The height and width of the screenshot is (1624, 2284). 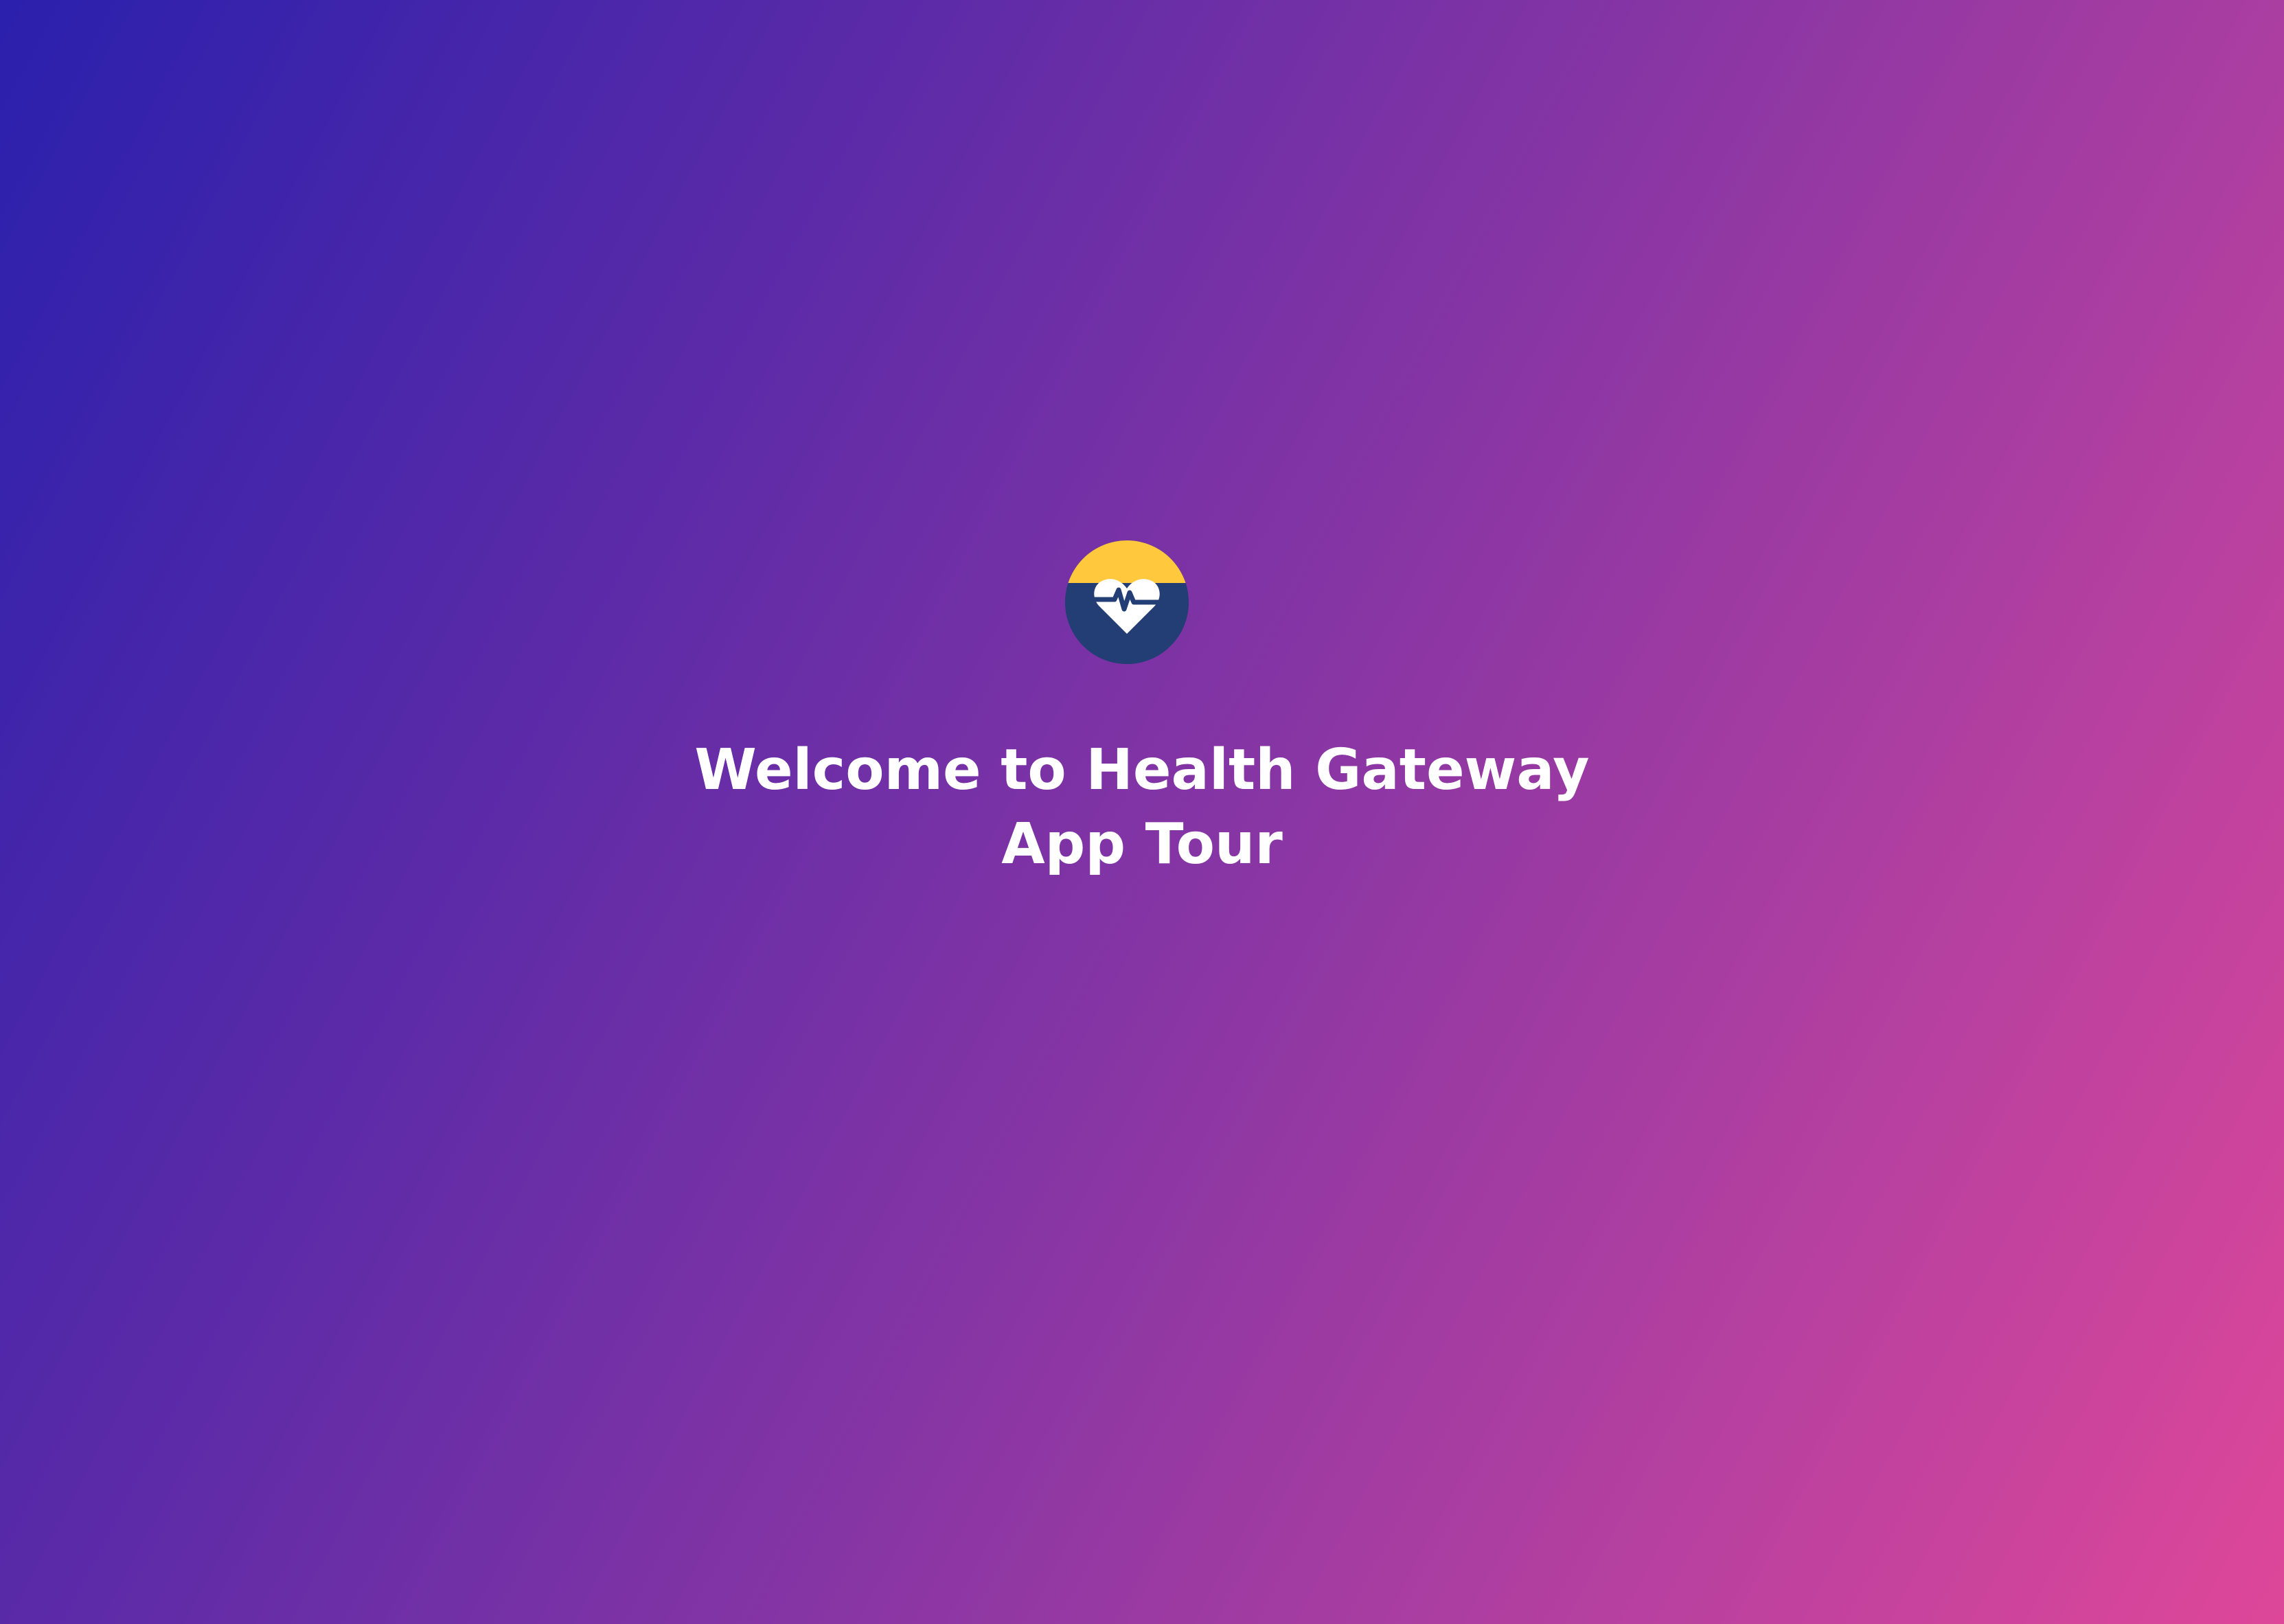 What do you see at coordinates (1142, 844) in the screenshot?
I see `welcome-title-line-2: App Tour` at bounding box center [1142, 844].